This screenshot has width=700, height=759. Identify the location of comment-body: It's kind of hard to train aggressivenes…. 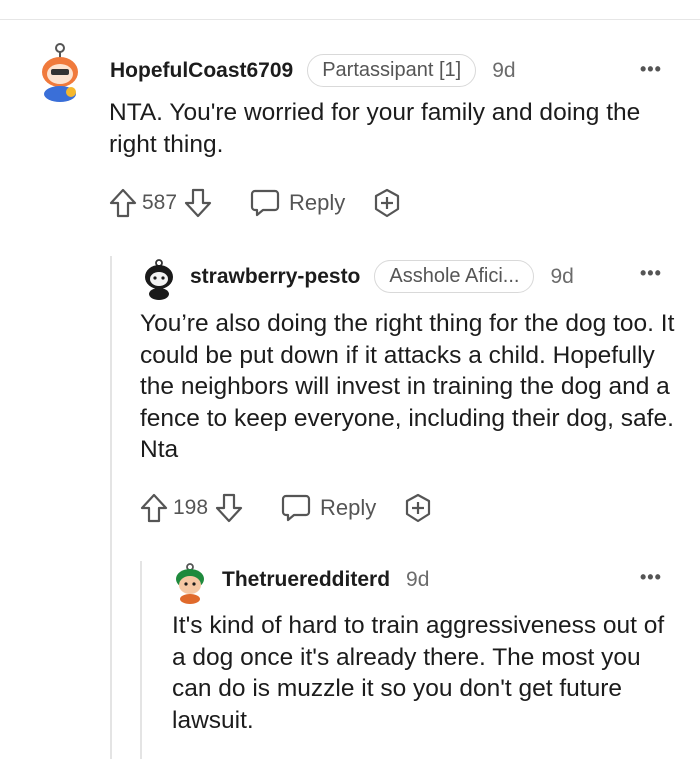
(418, 673).